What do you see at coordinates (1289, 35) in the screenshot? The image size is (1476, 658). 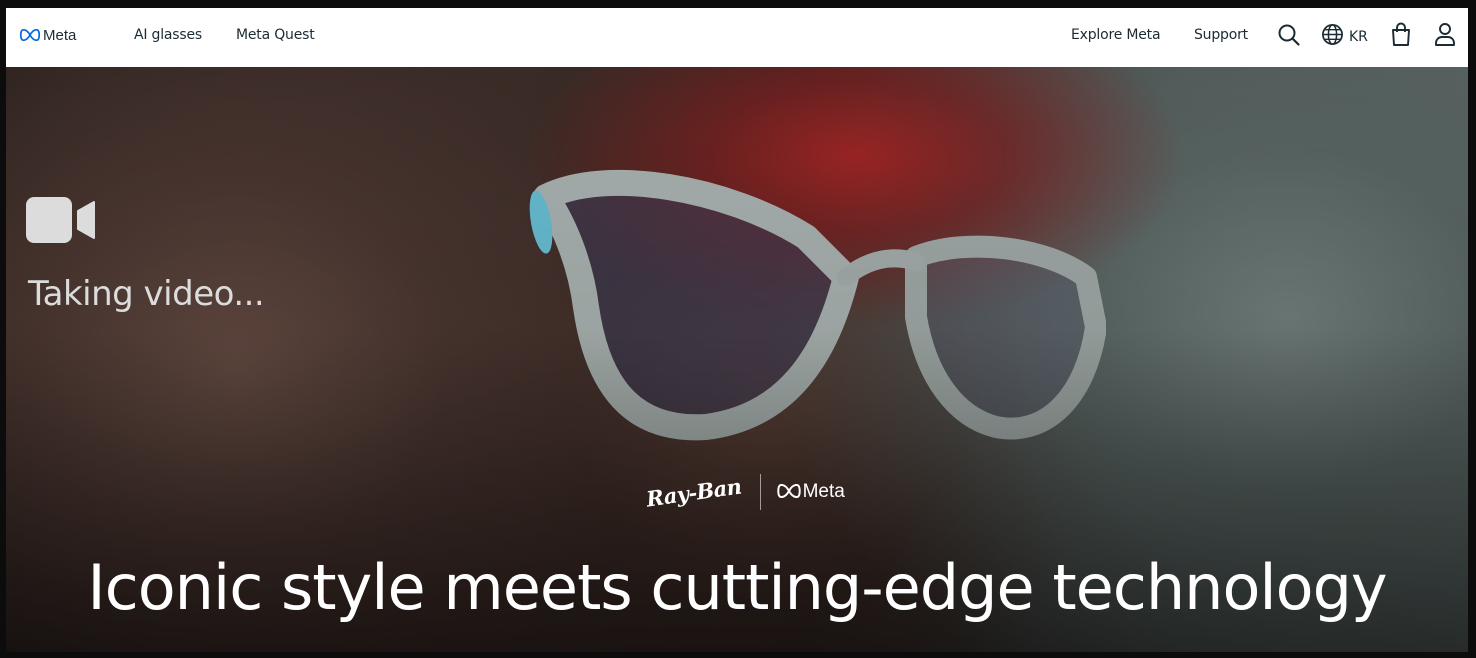 I see `search-icon` at bounding box center [1289, 35].